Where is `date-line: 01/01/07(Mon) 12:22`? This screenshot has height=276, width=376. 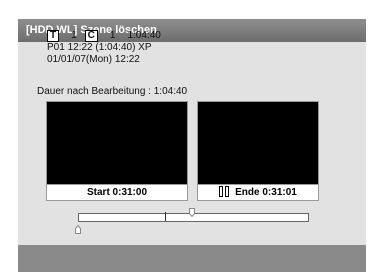
date-line: 01/01/07(Mon) 12:22 is located at coordinates (93, 59).